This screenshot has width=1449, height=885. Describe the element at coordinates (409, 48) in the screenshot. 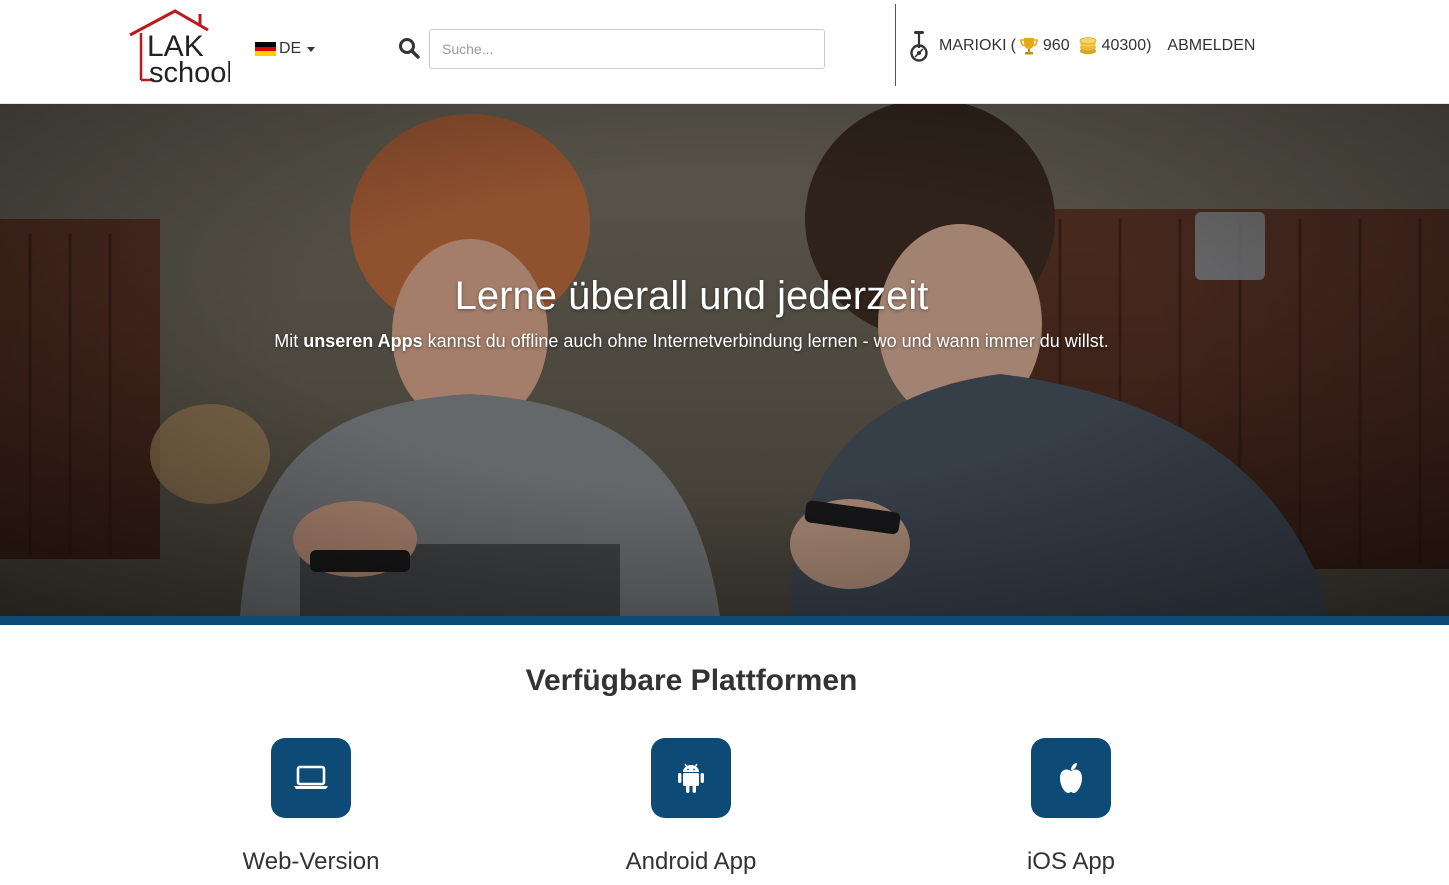

I see `search-icon` at that location.